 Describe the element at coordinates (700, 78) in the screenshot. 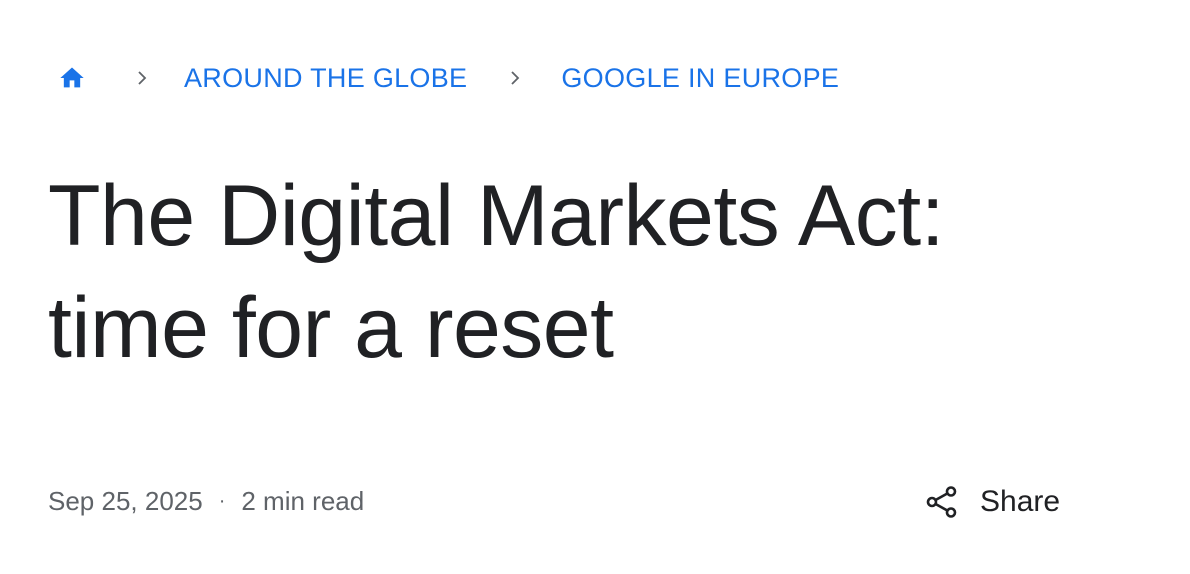

I see `breadcrumb-google-in-europe: GOOGLE IN EUROPE` at that location.